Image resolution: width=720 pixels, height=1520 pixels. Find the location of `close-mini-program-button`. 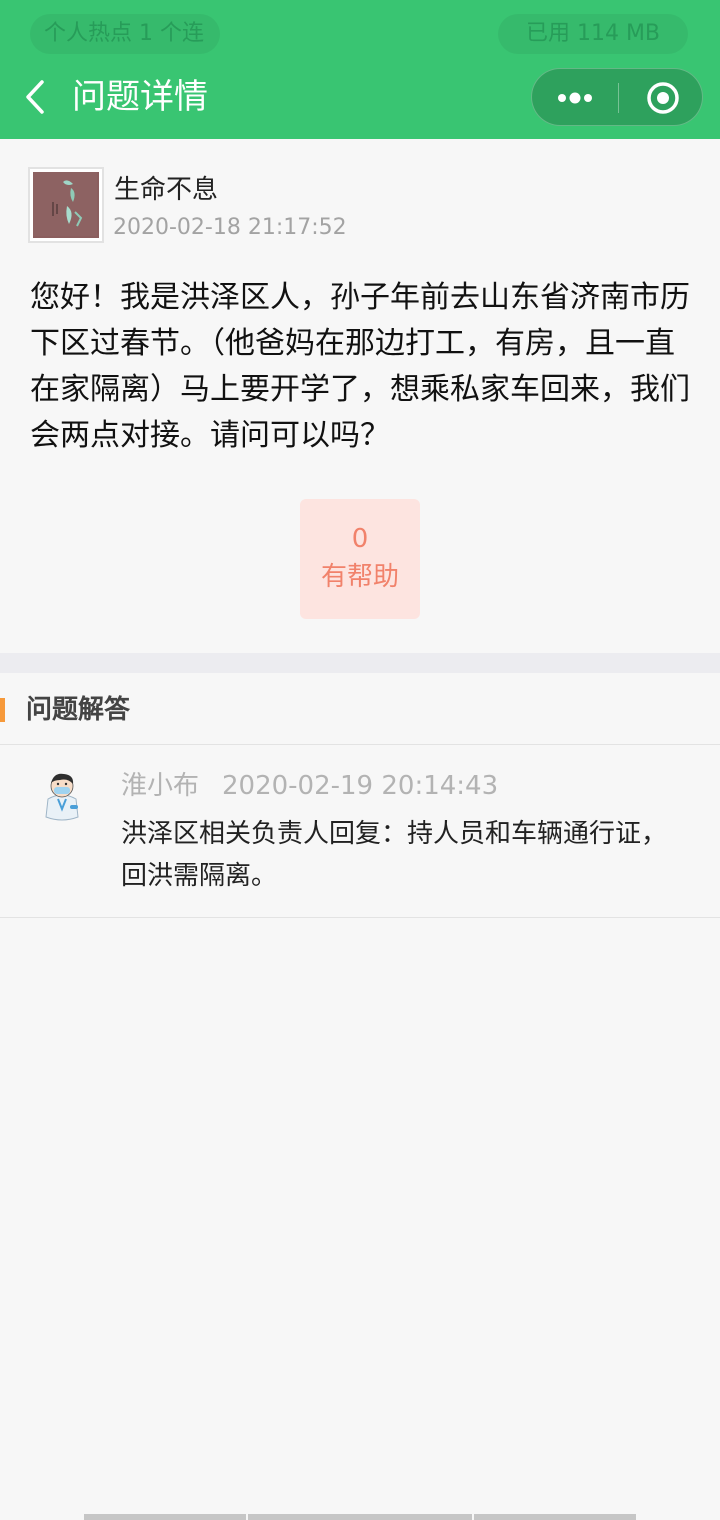

close-mini-program-button is located at coordinates (661, 98).